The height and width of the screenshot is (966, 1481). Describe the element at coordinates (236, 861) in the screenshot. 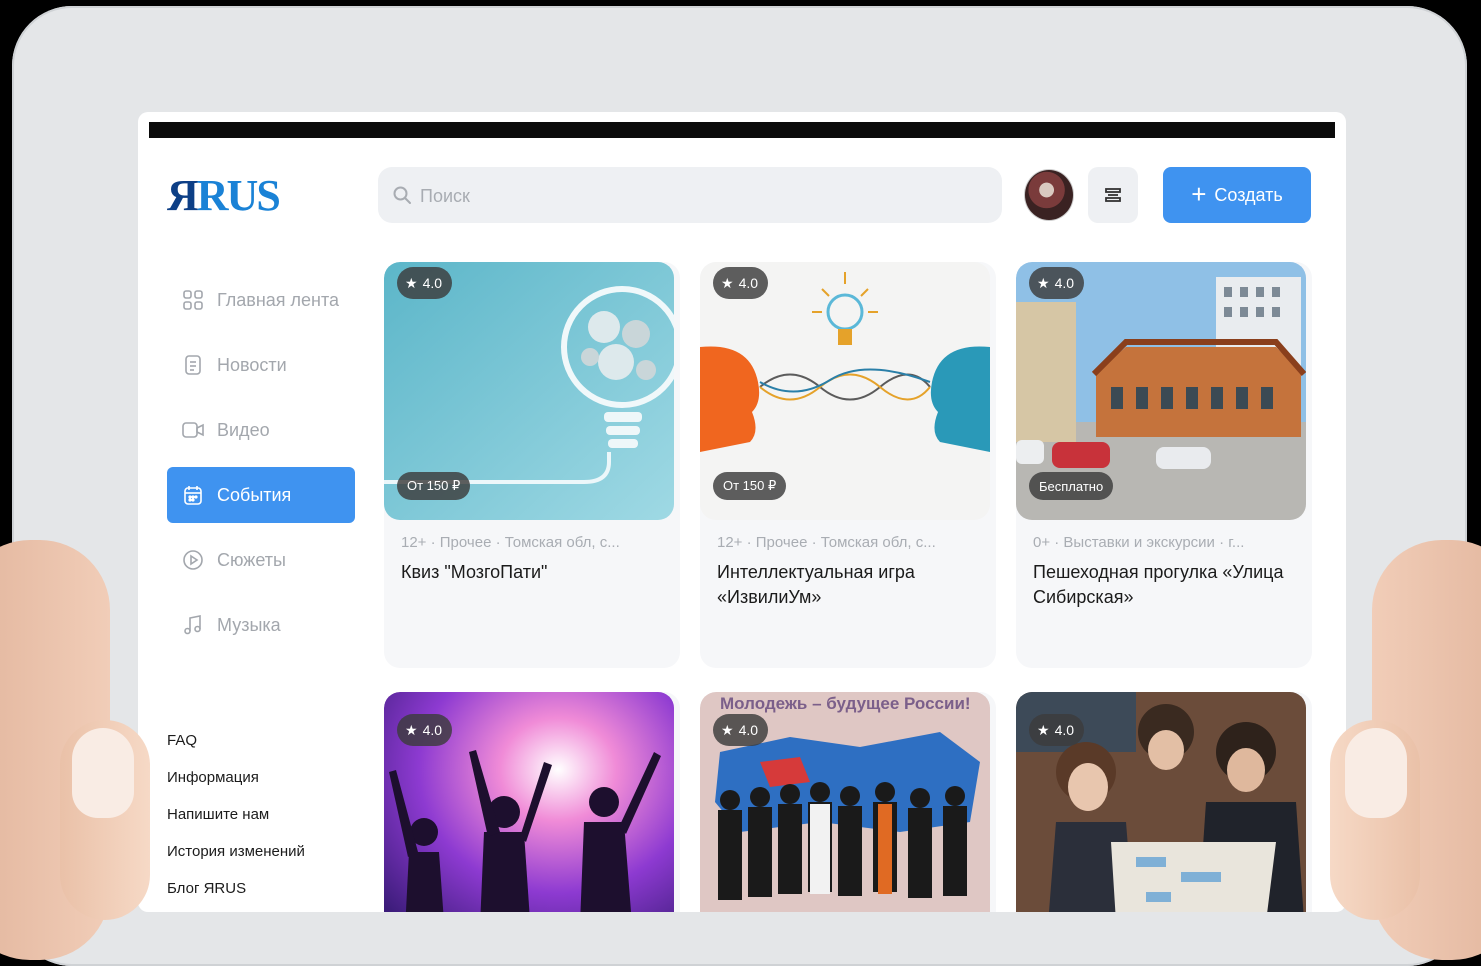

I see `link-changelog: История изменений` at that location.